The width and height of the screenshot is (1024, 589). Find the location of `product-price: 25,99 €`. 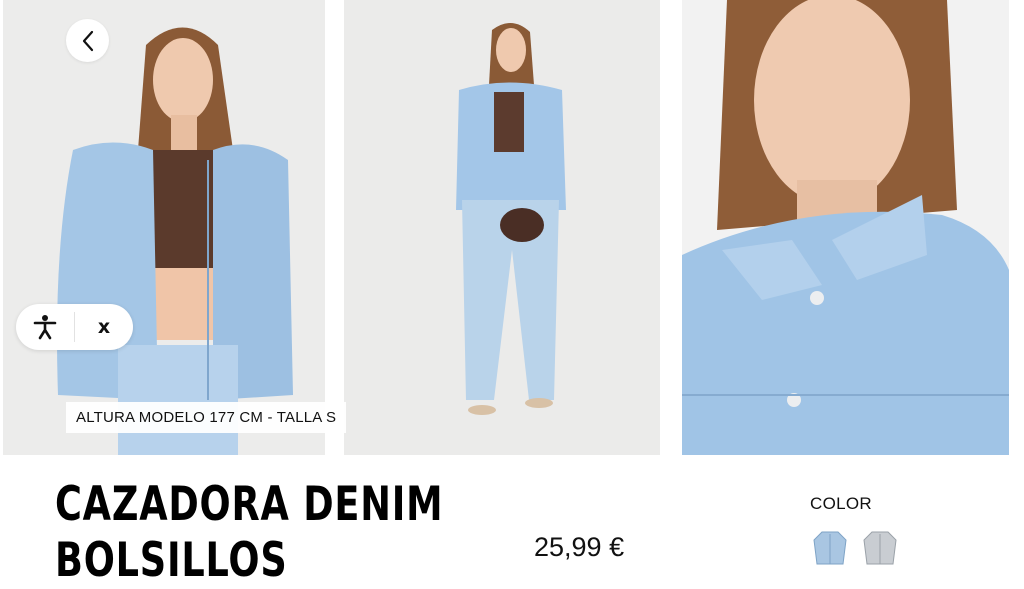

product-price: 25,99 € is located at coordinates (579, 547).